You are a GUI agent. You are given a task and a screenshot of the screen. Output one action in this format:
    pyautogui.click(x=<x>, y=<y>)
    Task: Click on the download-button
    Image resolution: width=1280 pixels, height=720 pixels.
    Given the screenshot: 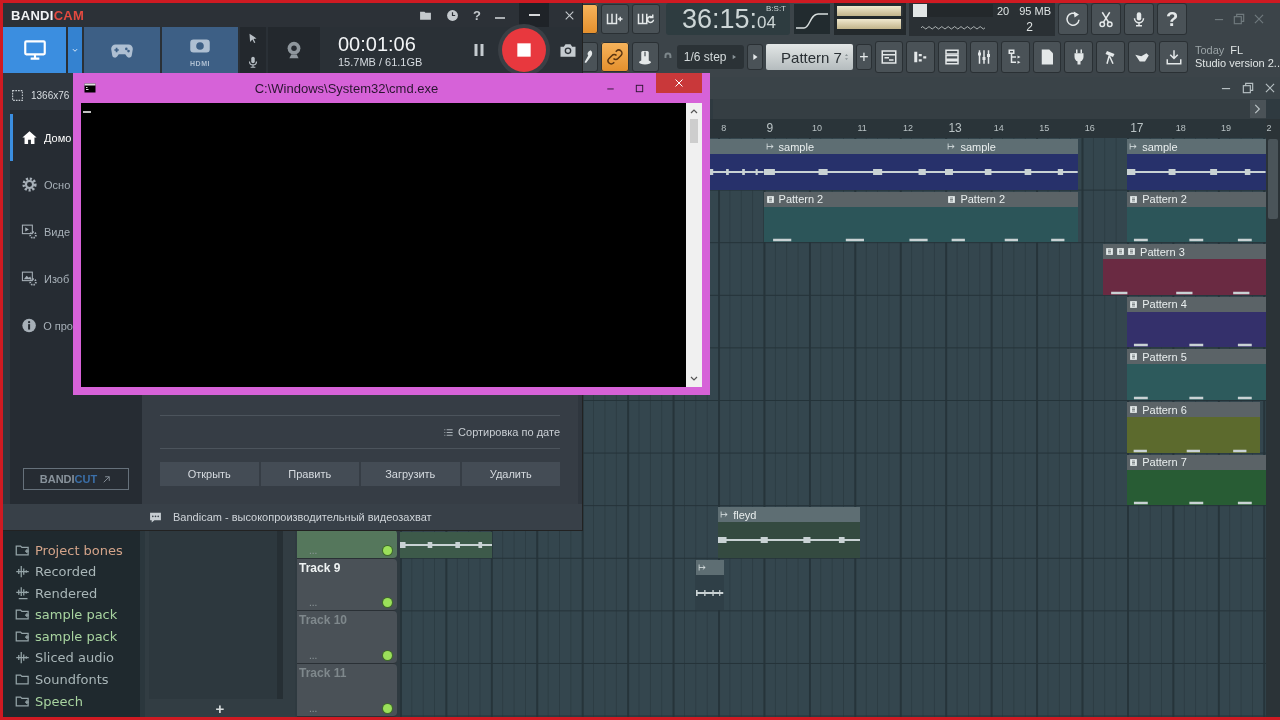 What is the action you would take?
    pyautogui.click(x=1173, y=57)
    